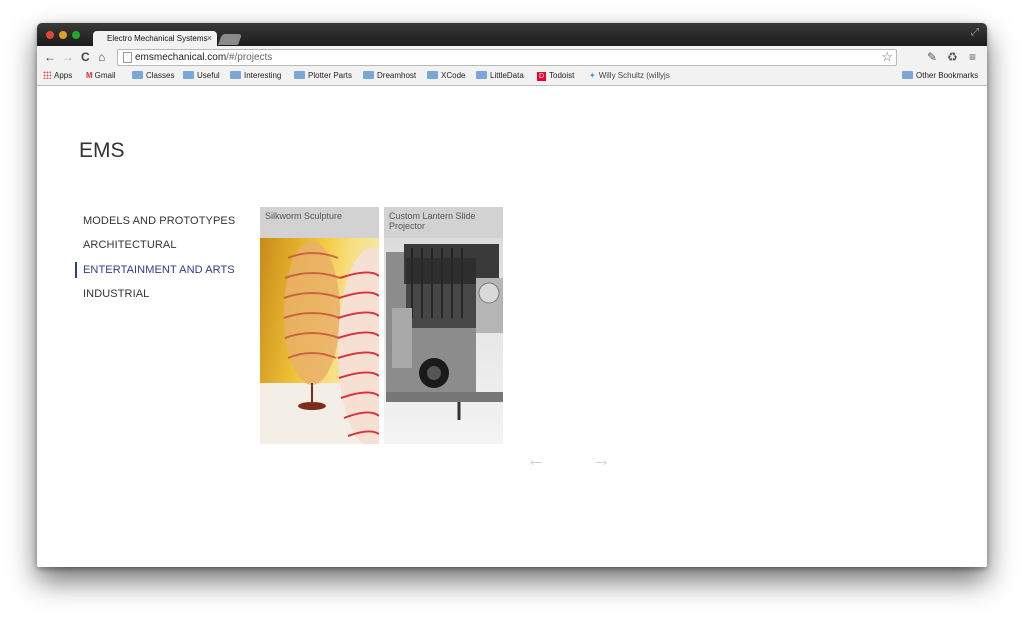 Image resolution: width=1024 pixels, height=619 pixels. I want to click on tab-active: Electro Mechanical Systems ×, so click(155, 38).